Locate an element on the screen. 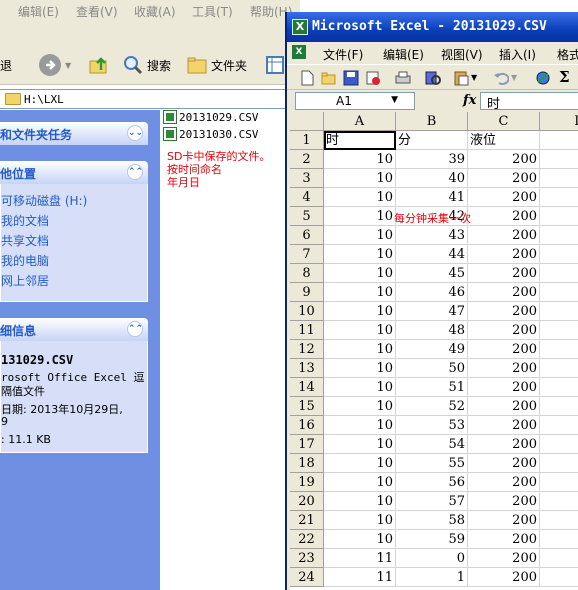 Image resolution: width=578 pixels, height=590 pixels. excel-titlebar: X Microsoft Excel - 20131029.CSV is located at coordinates (432, 27).